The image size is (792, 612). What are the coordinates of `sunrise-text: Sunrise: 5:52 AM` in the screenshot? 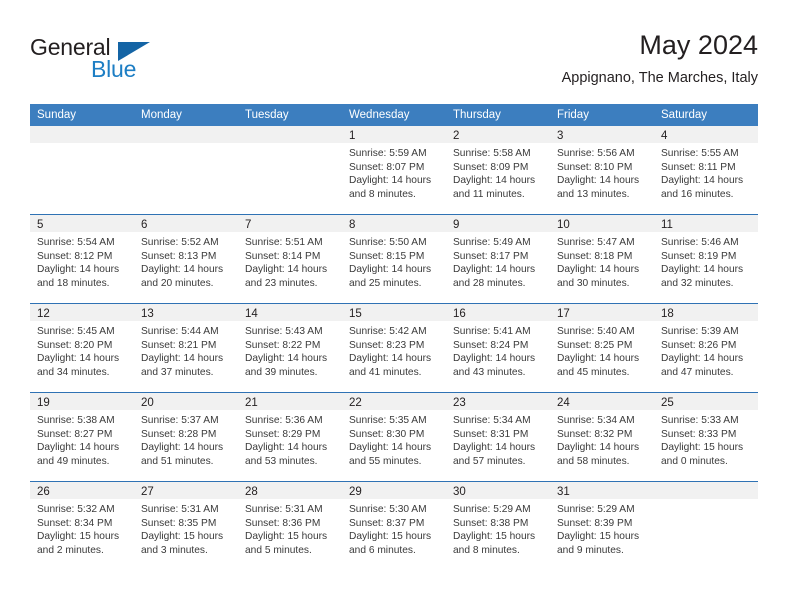 It's located at (180, 242).